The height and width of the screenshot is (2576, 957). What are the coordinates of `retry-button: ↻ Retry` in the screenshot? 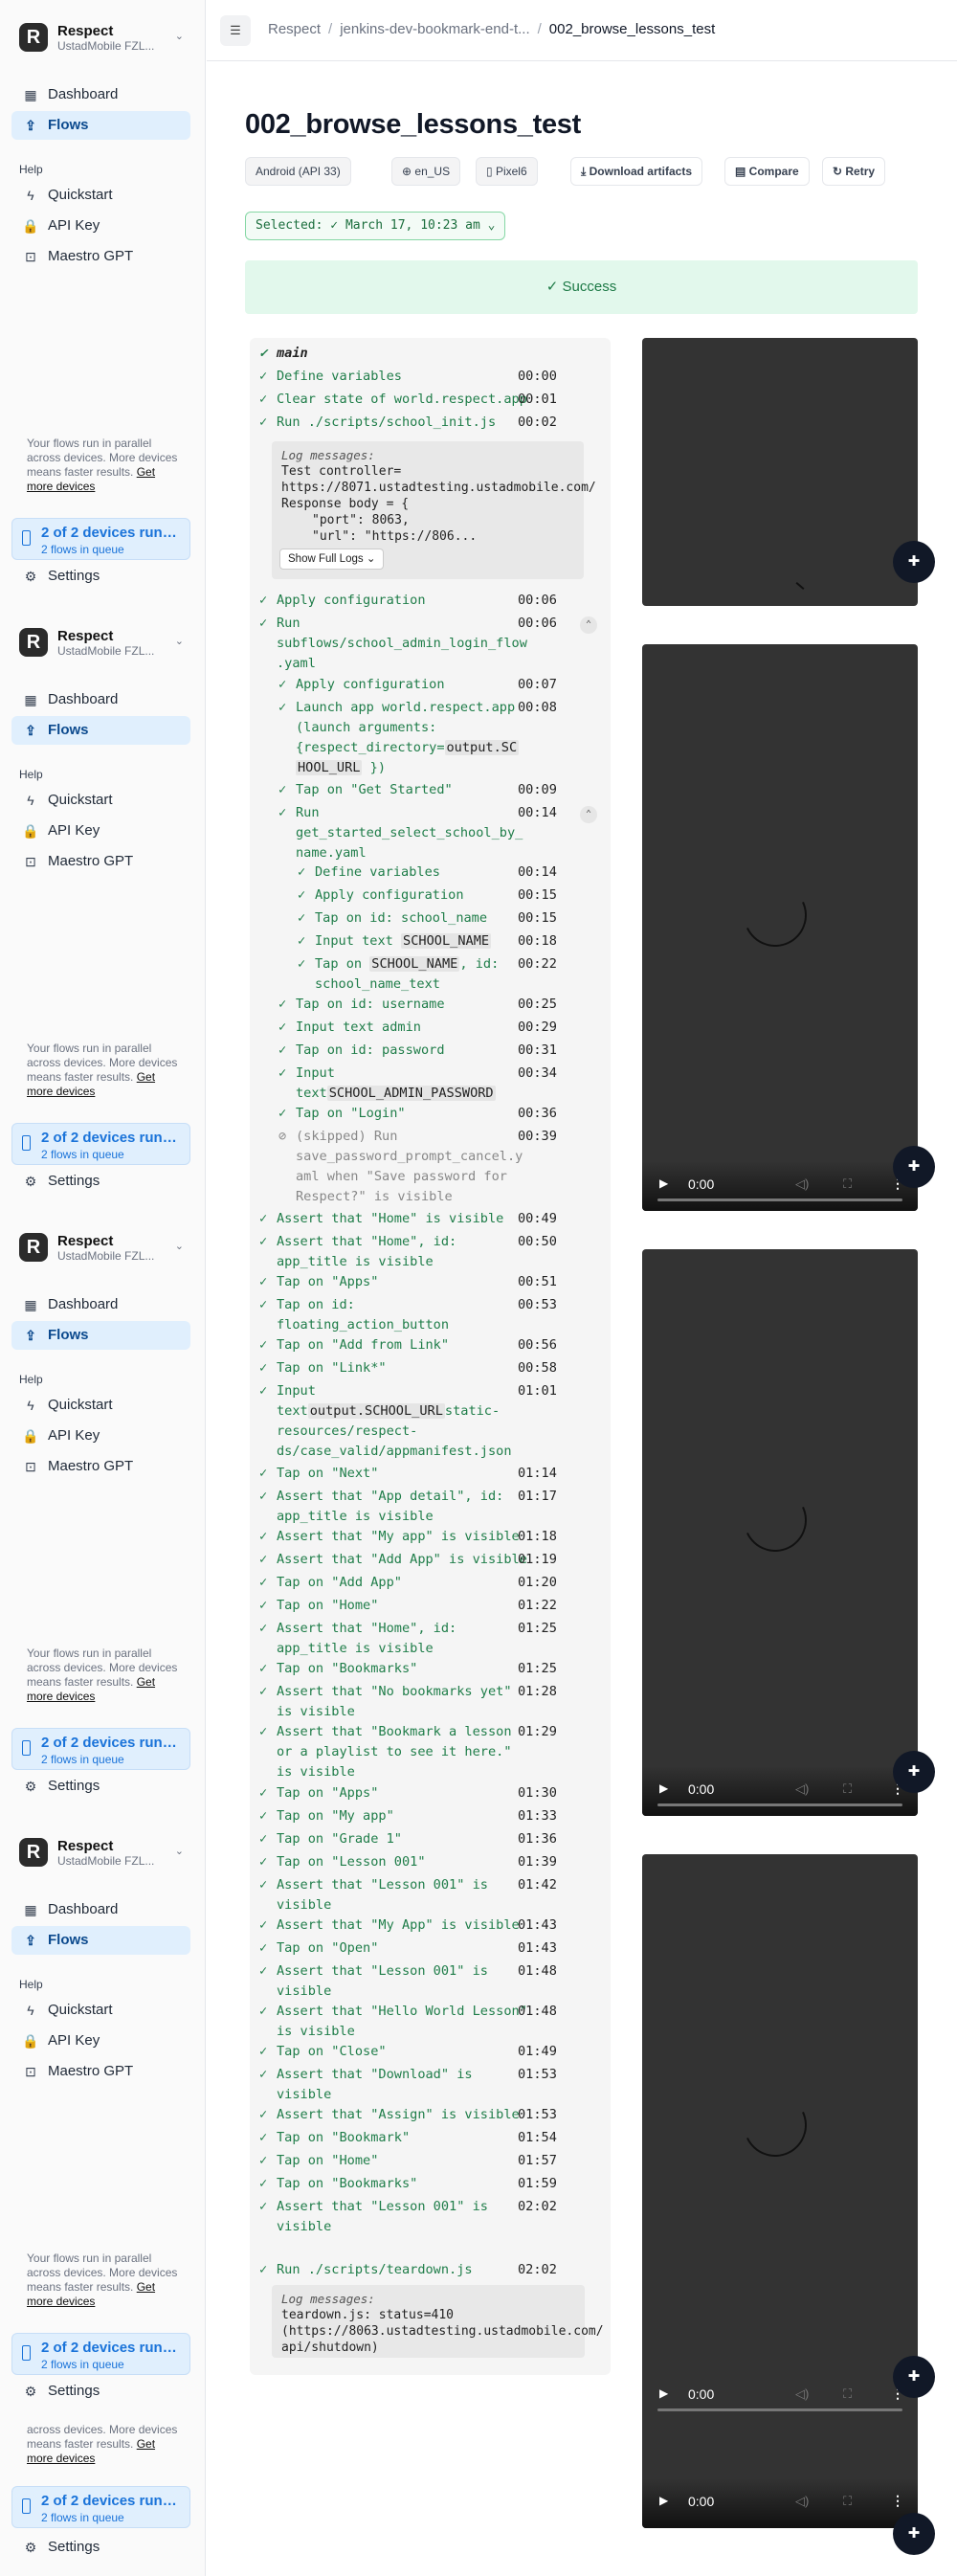 It's located at (854, 171).